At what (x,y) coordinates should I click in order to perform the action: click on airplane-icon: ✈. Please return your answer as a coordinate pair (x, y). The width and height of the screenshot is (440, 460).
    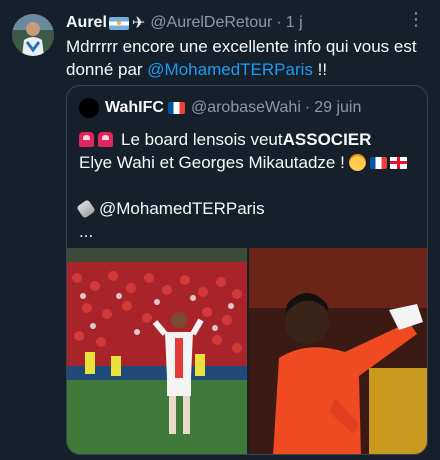
    Looking at the image, I should click on (138, 23).